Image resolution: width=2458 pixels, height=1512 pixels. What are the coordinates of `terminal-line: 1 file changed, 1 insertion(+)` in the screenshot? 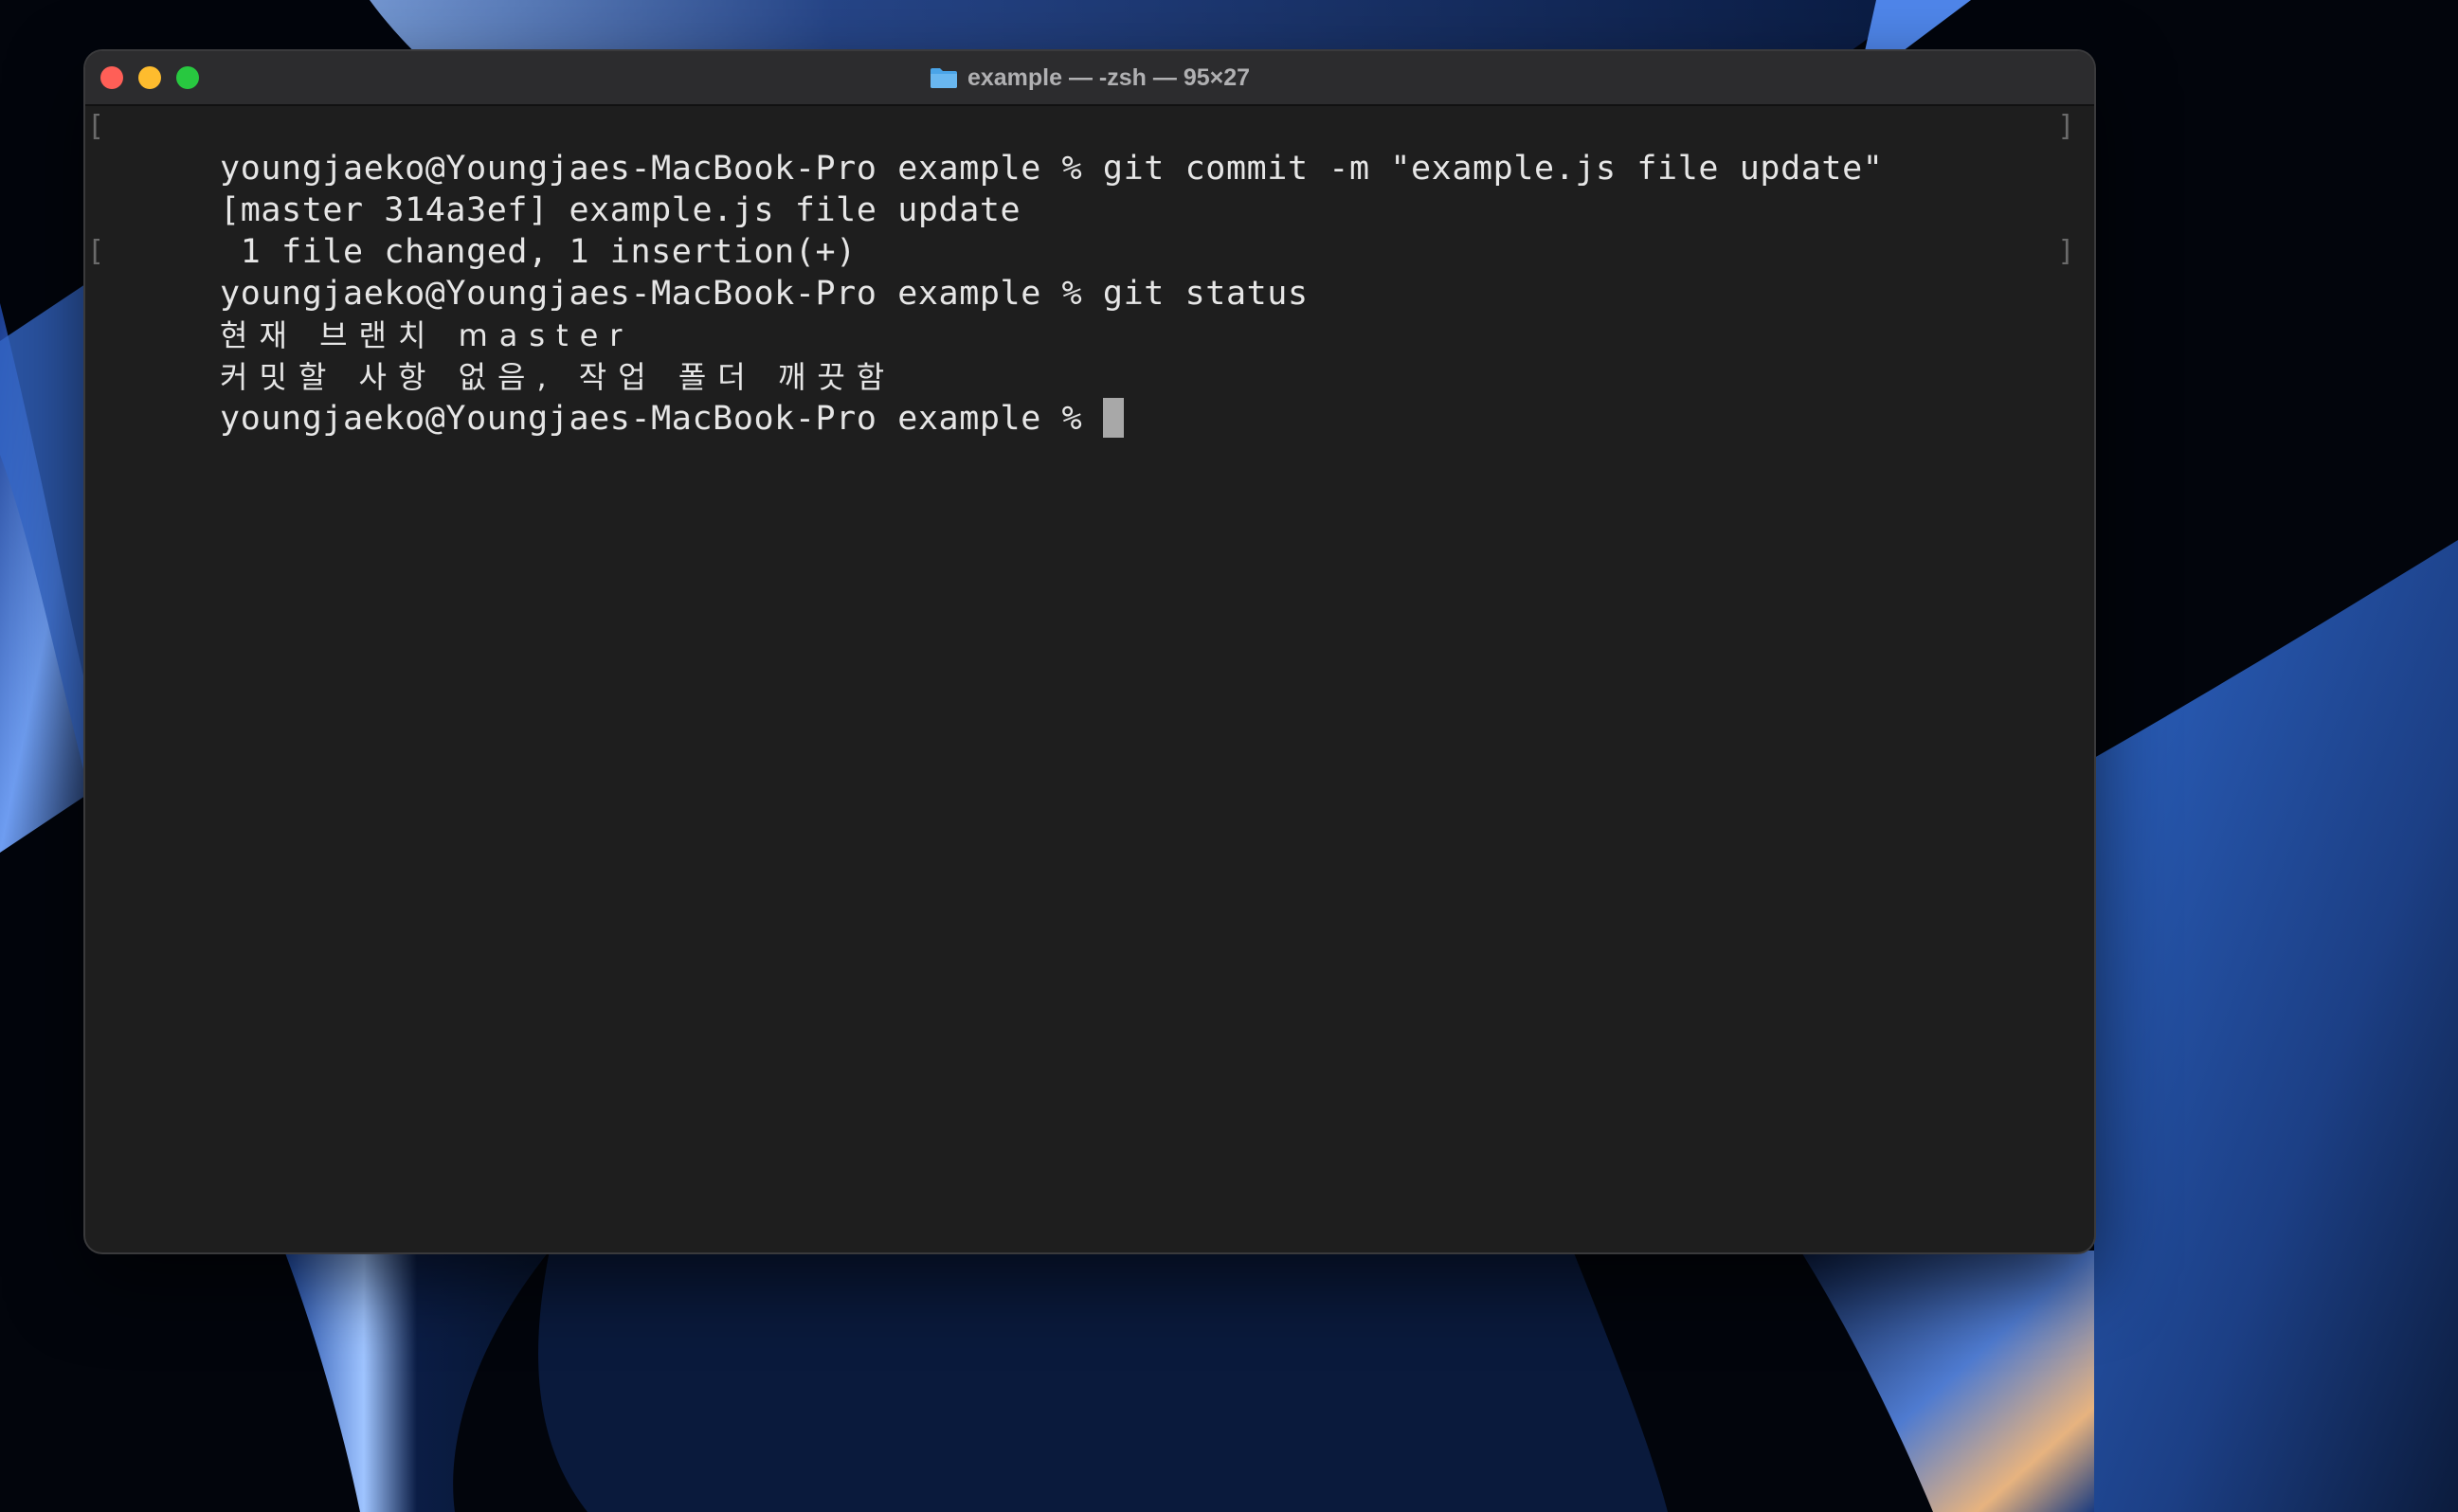 It's located at (1086, 230).